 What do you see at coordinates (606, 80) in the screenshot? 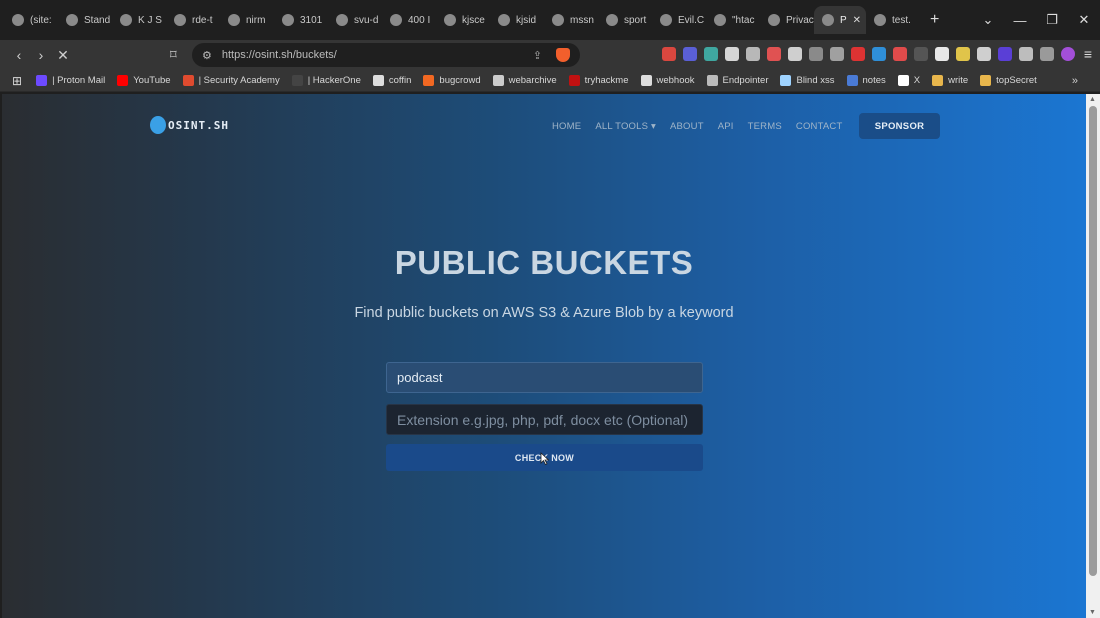
I see `bookmark-label: tryhackme` at bounding box center [606, 80].